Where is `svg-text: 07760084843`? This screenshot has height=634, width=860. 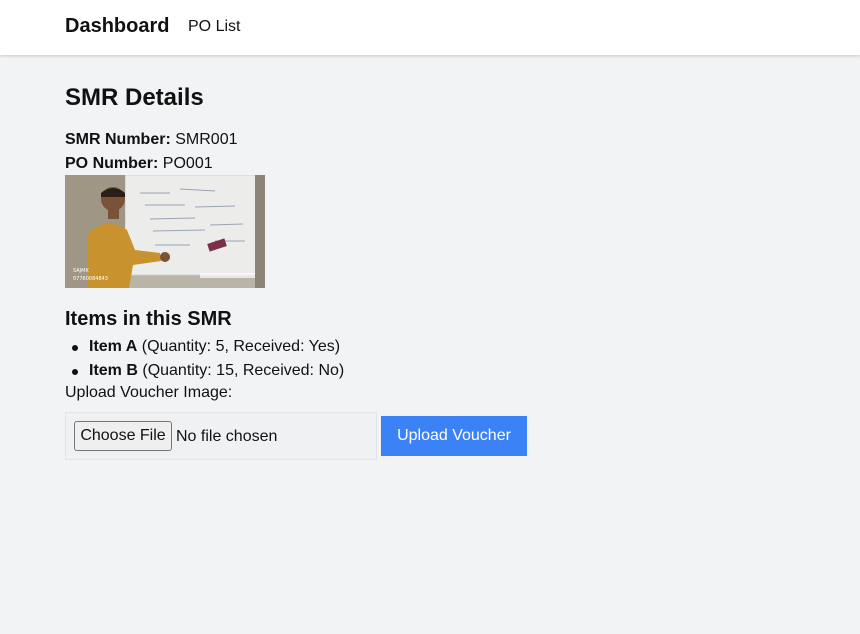 svg-text: 07760084843 is located at coordinates (90, 279).